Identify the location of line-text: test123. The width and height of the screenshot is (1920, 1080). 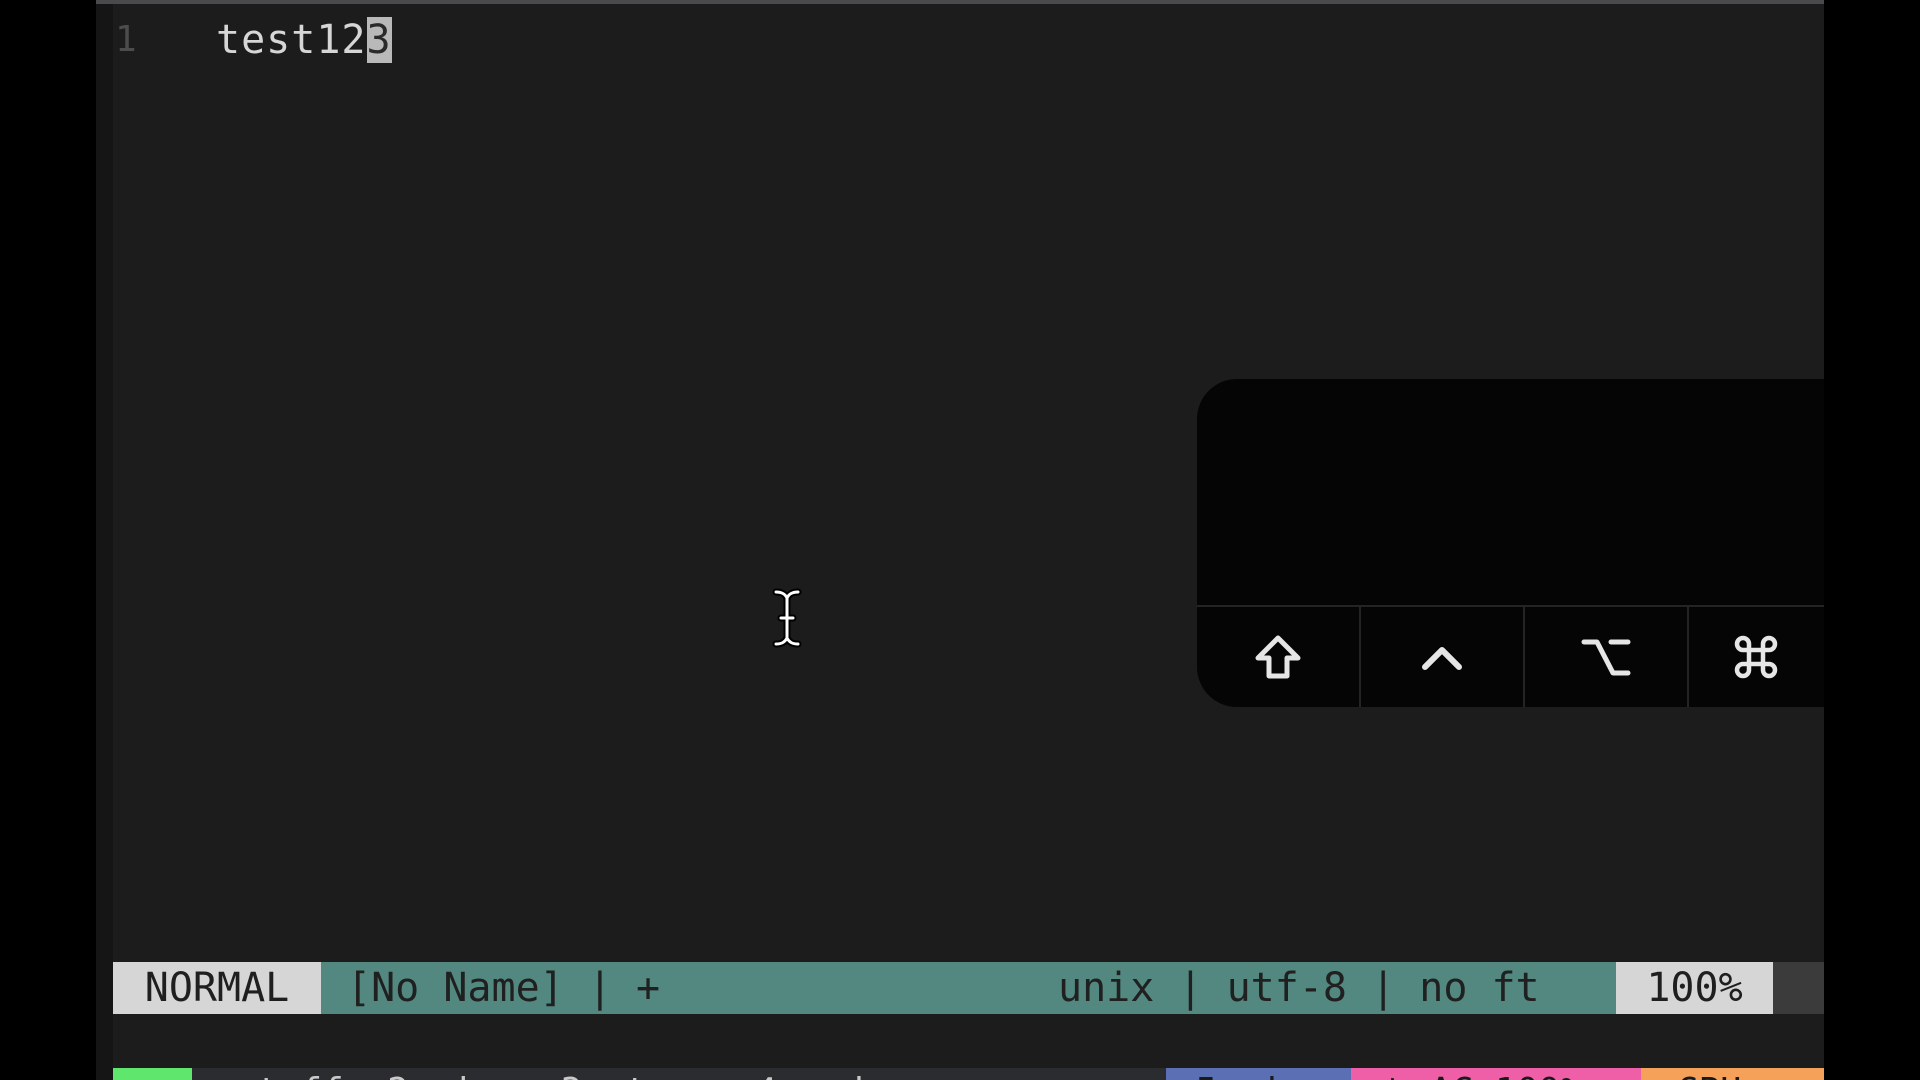
(304, 40).